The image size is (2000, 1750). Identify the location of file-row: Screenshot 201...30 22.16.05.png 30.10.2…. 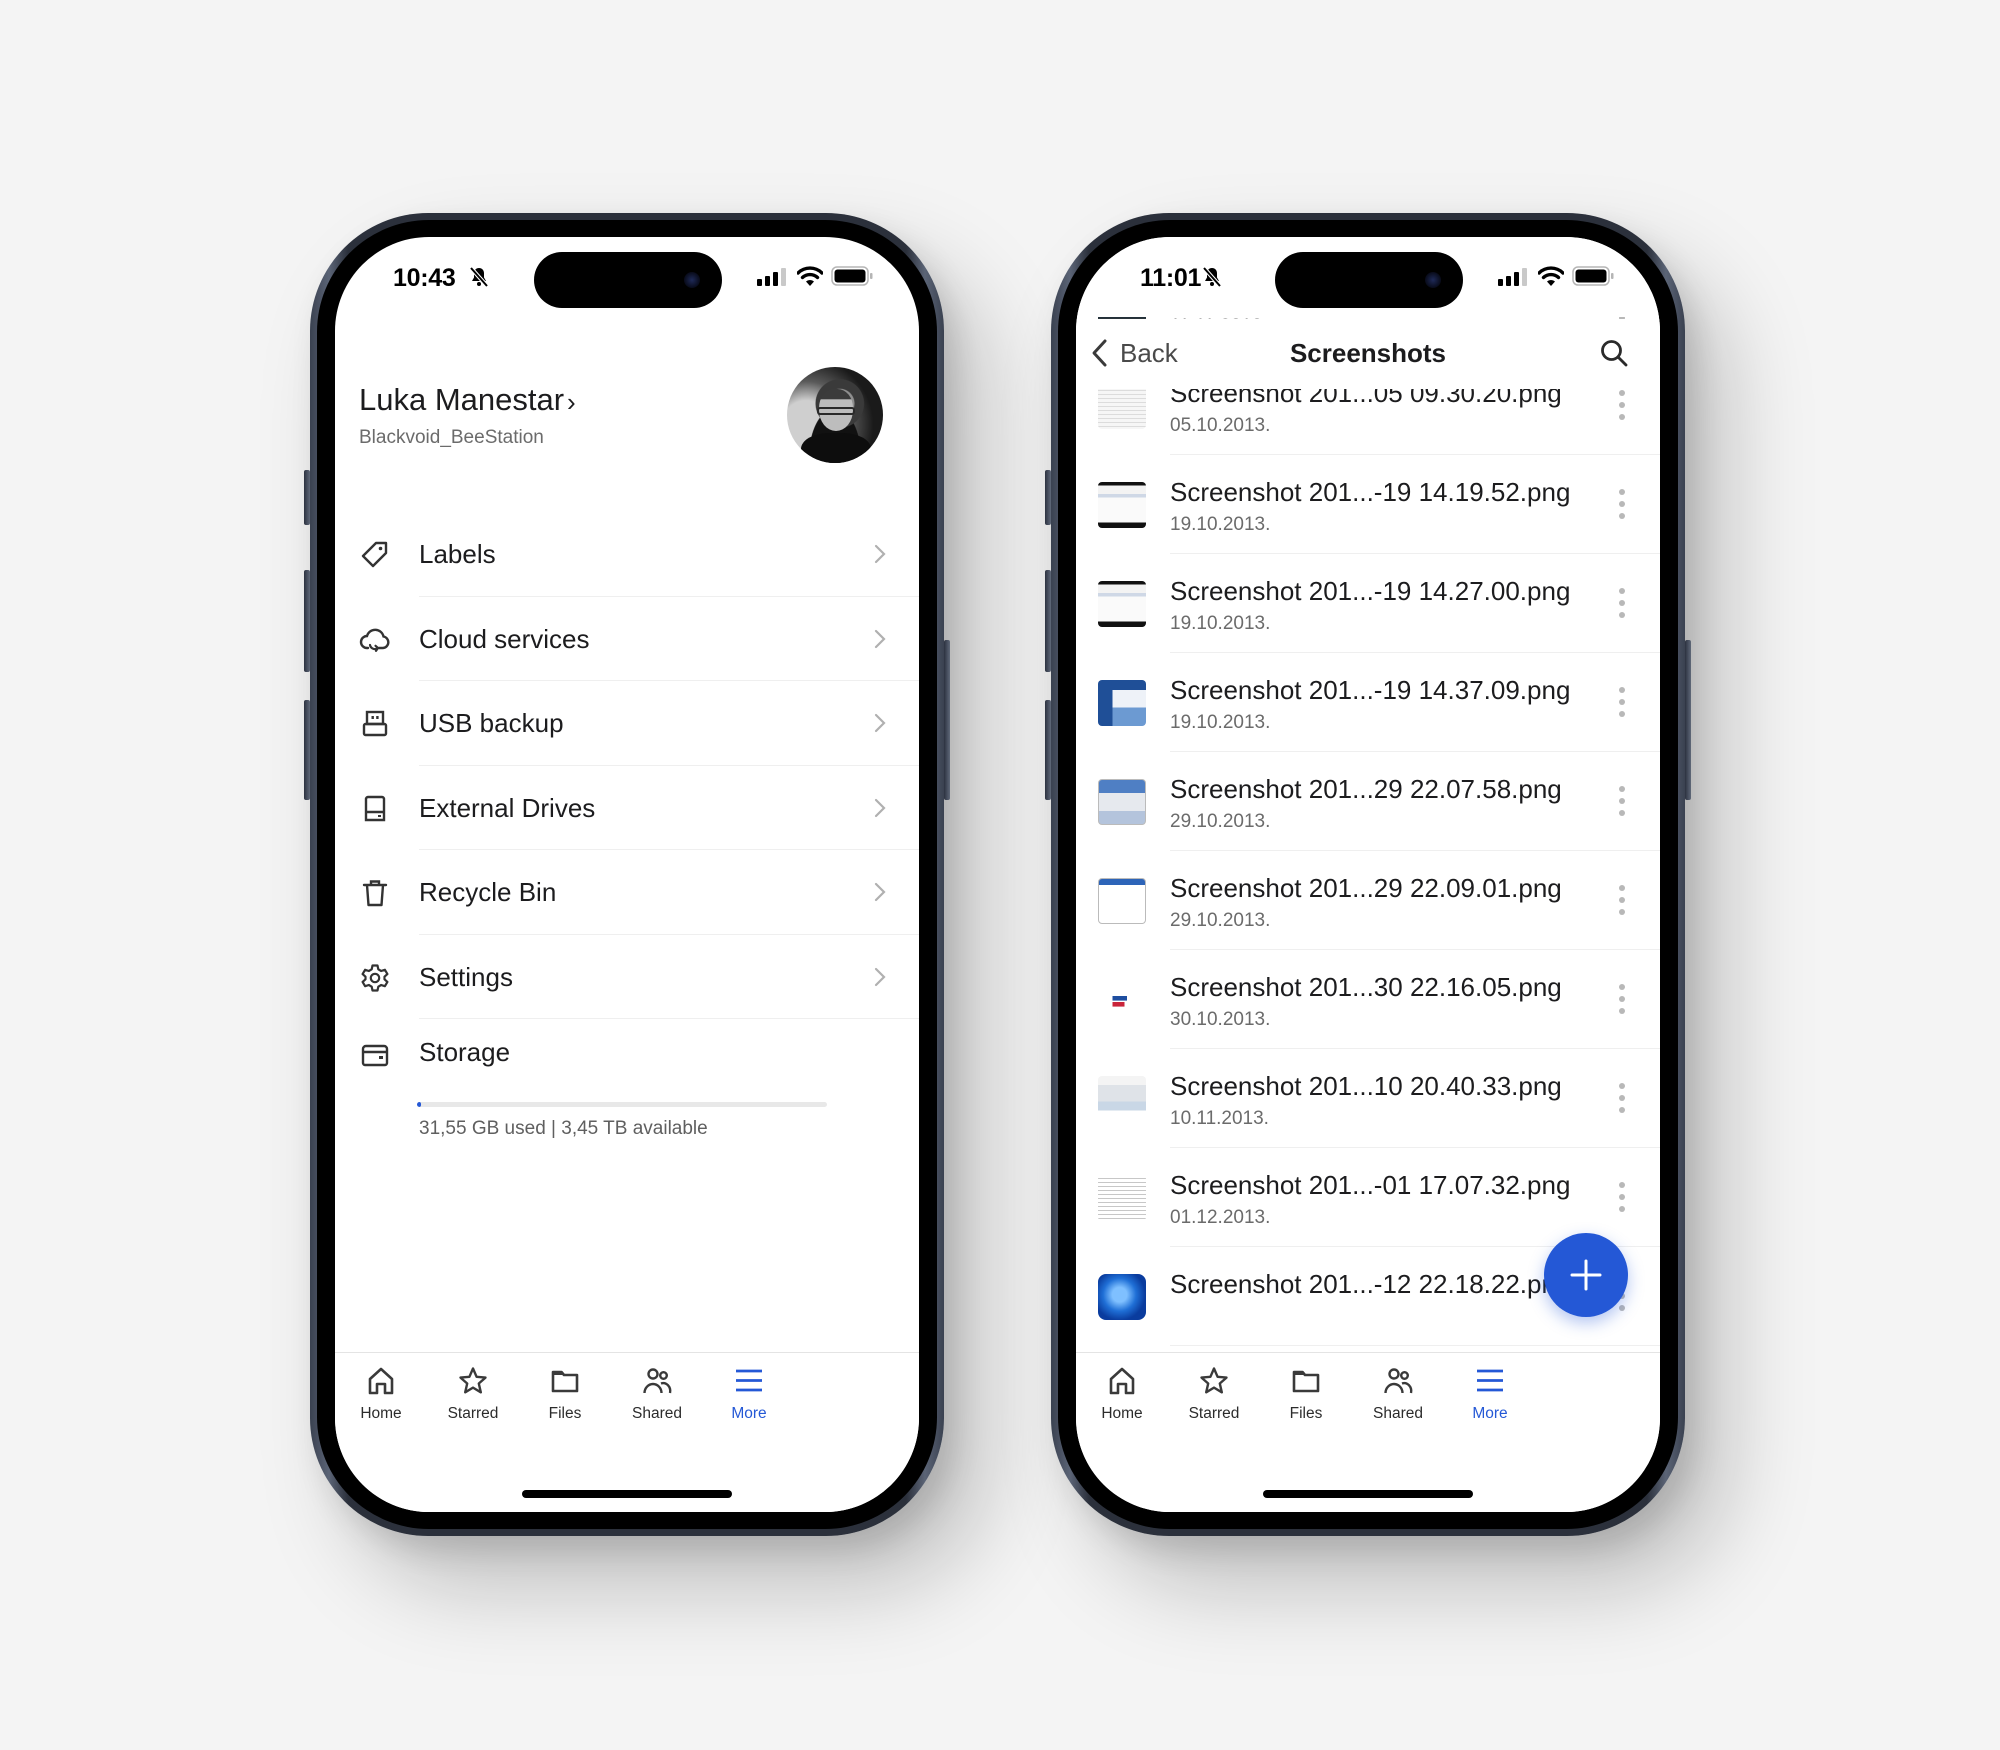
(1368, 999).